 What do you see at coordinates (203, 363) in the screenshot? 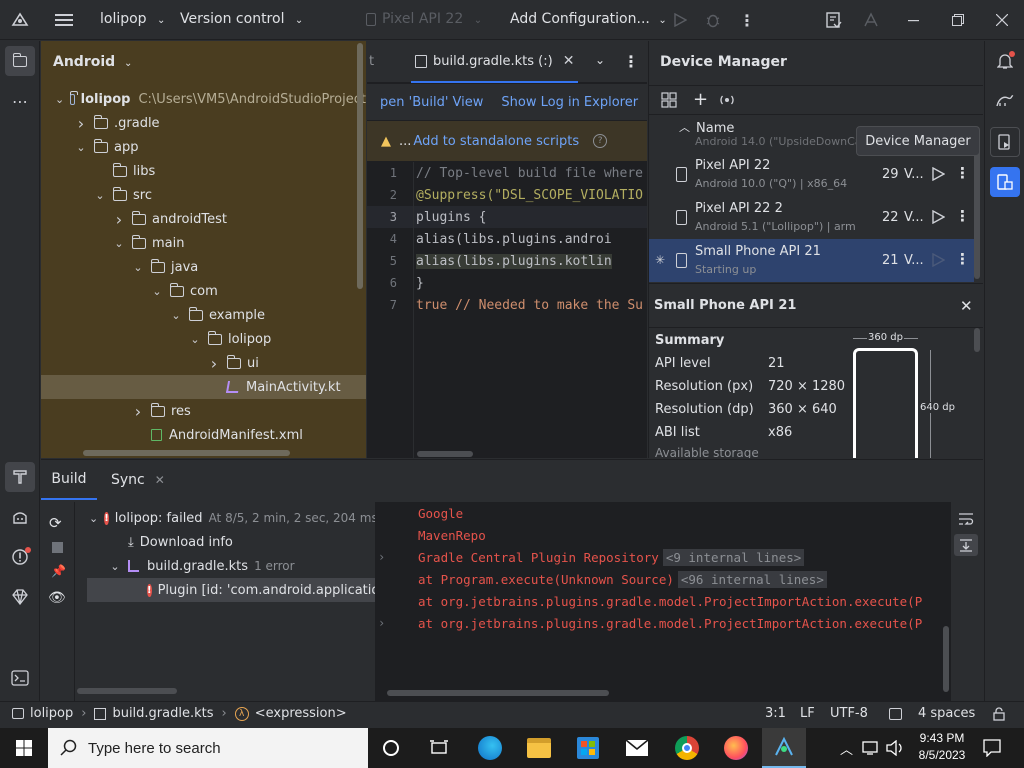
I see `tree-item: › ui` at bounding box center [203, 363].